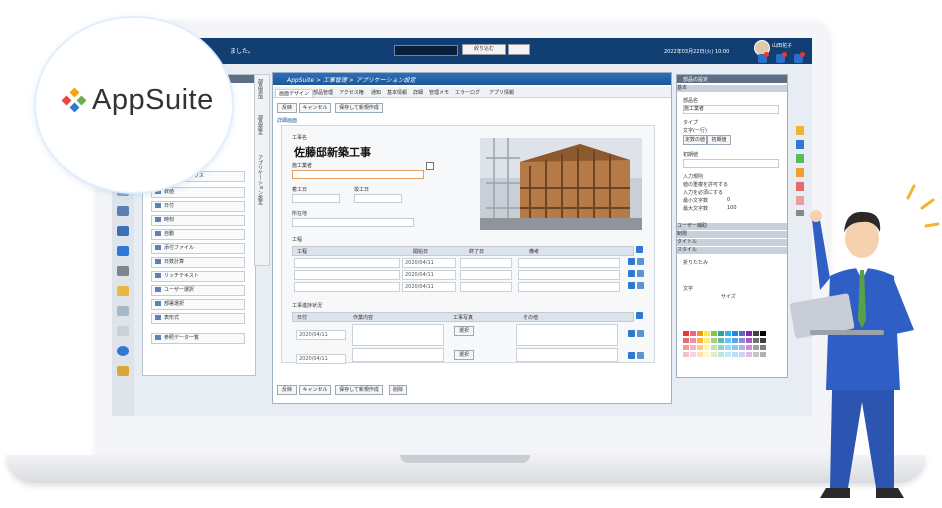 This screenshot has width=942, height=508. I want to click on message-icon, so click(781, 57).